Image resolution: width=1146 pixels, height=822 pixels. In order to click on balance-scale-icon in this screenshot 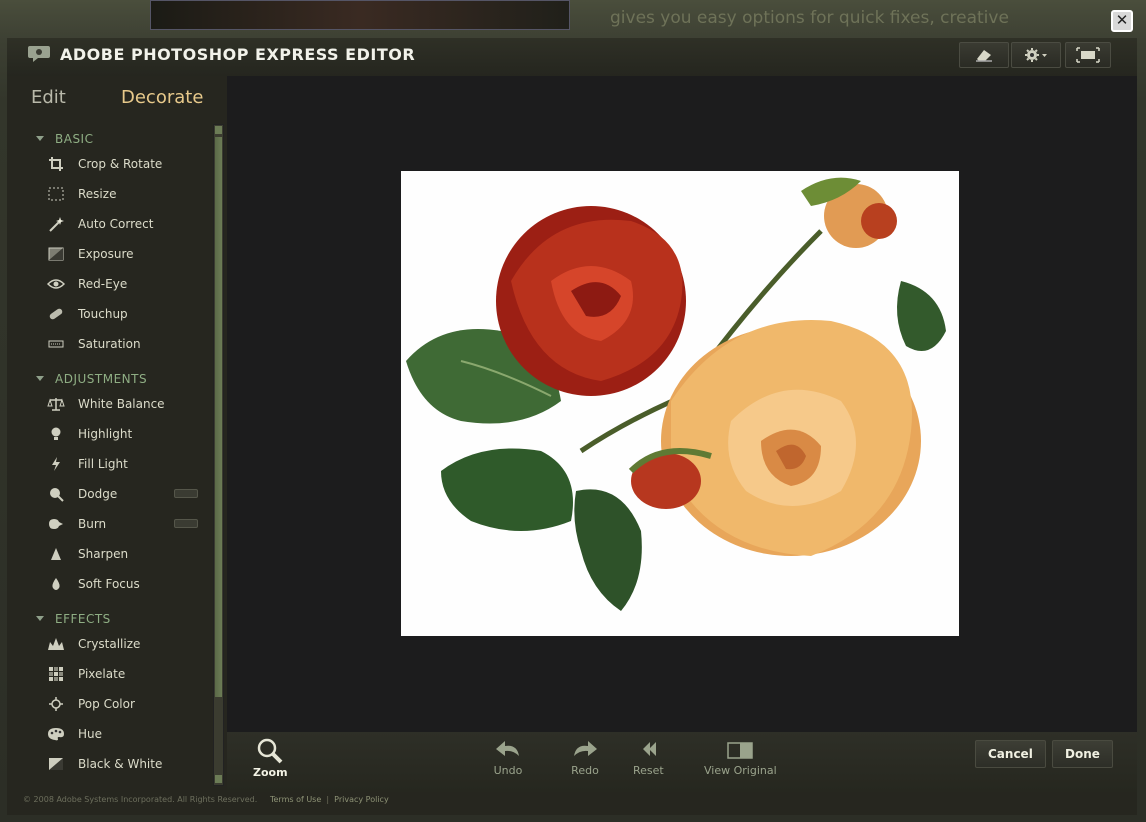, I will do `click(56, 404)`.